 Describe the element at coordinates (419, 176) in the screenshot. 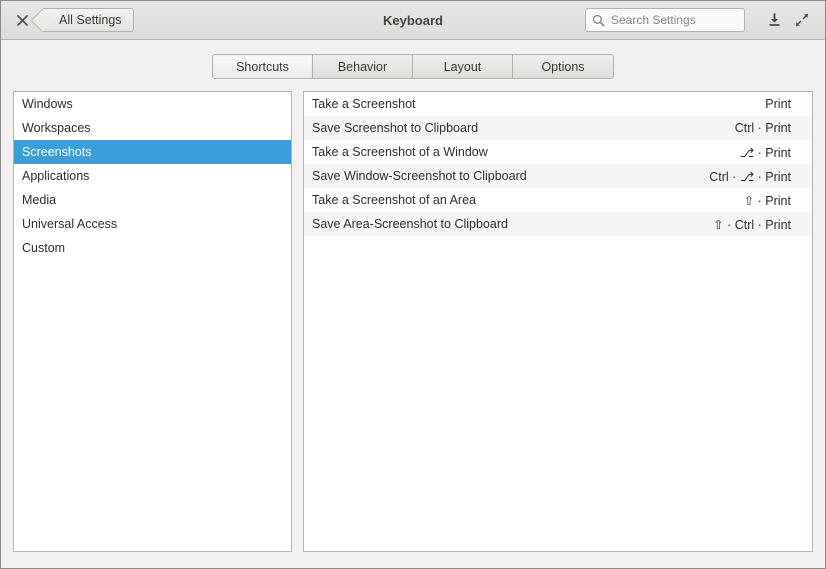

I see `shortcut-action-label: Save Window-Screenshot to Clipboard` at that location.